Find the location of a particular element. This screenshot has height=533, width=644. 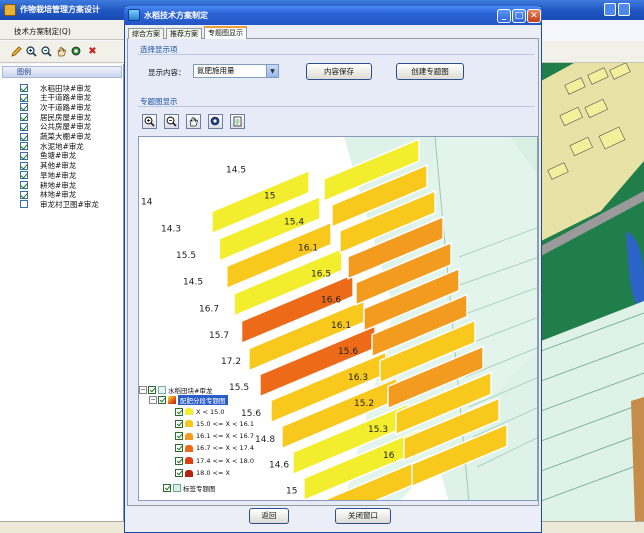

background-window-controls is located at coordinates (623, 10).